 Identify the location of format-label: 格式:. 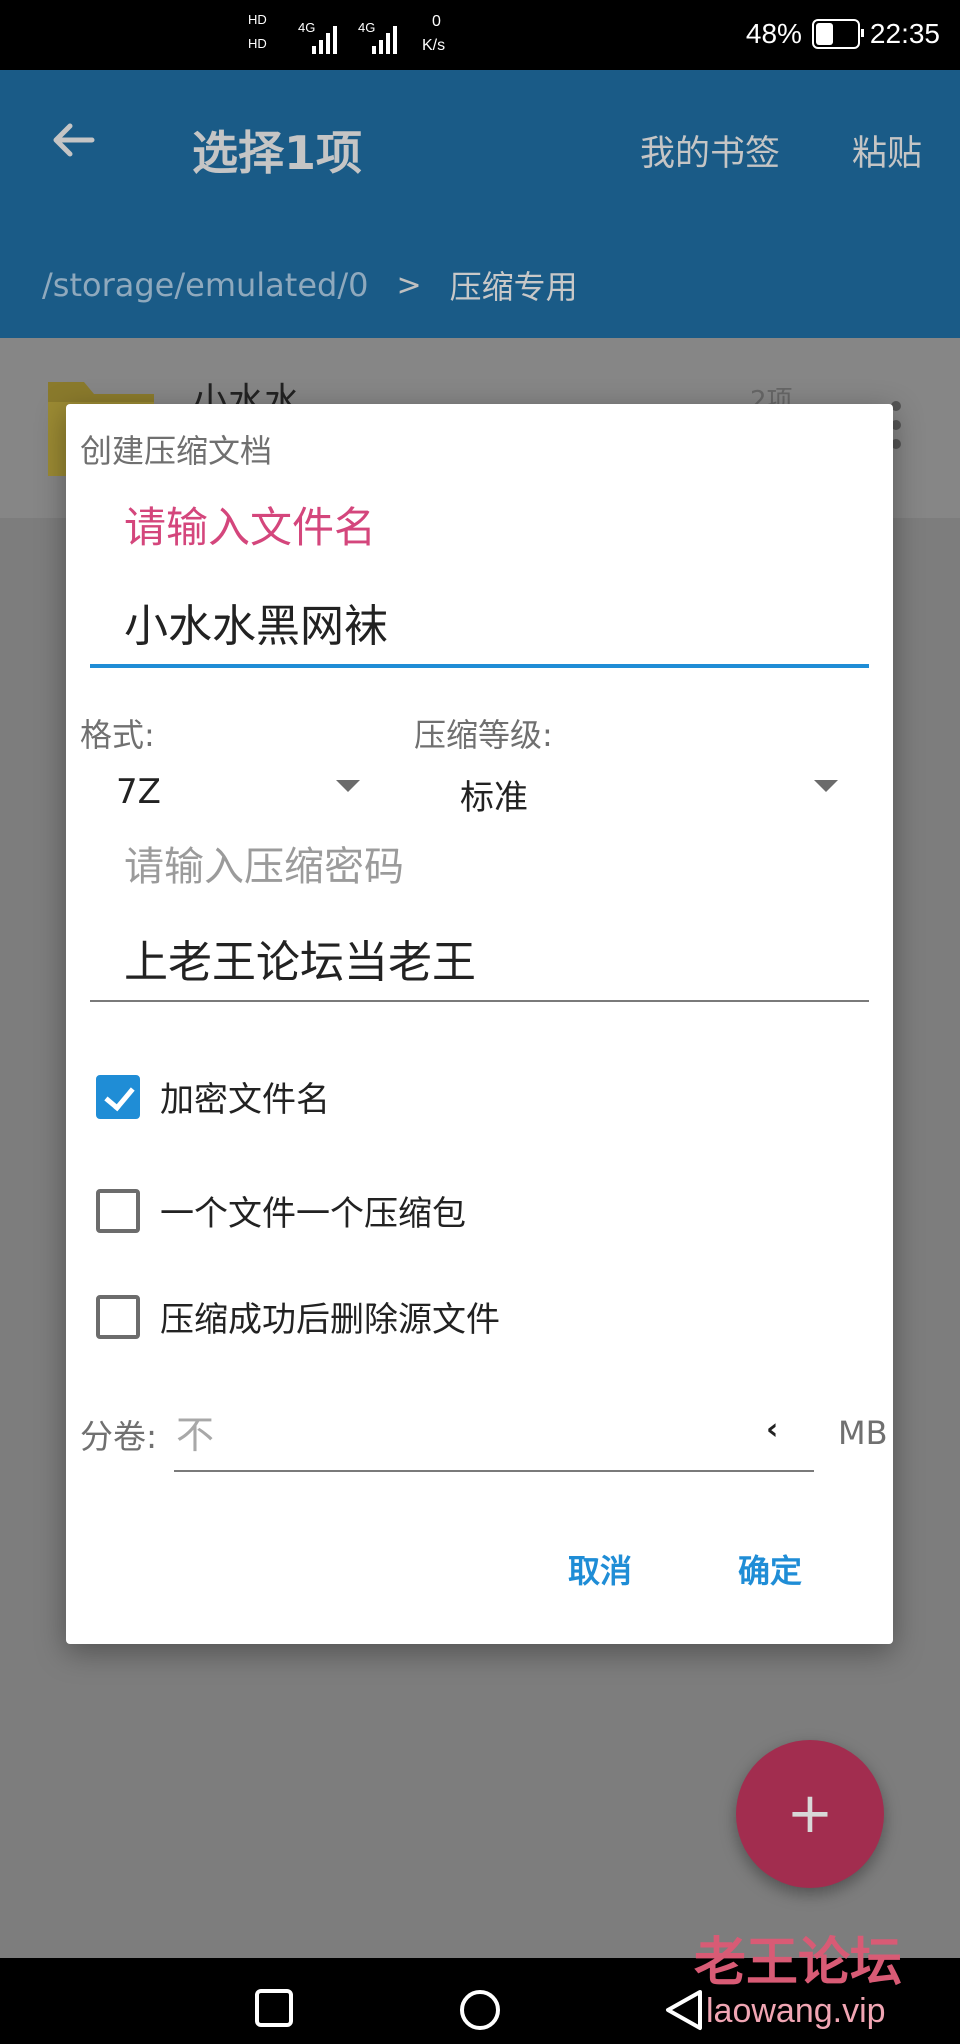
(117, 735).